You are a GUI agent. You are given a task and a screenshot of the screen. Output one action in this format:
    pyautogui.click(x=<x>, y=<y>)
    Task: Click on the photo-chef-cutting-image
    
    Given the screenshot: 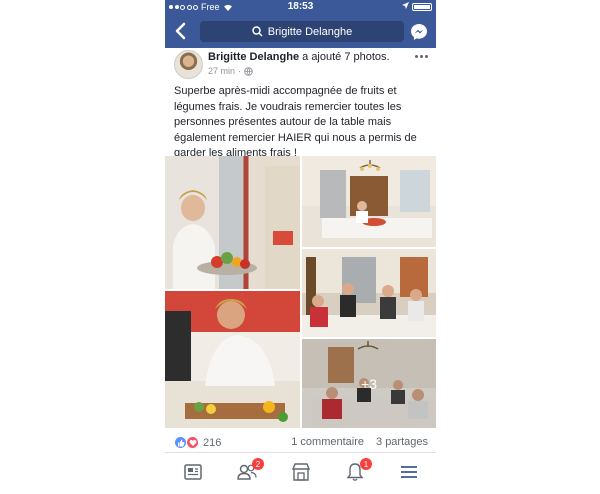 What is the action you would take?
    pyautogui.click(x=232, y=363)
    